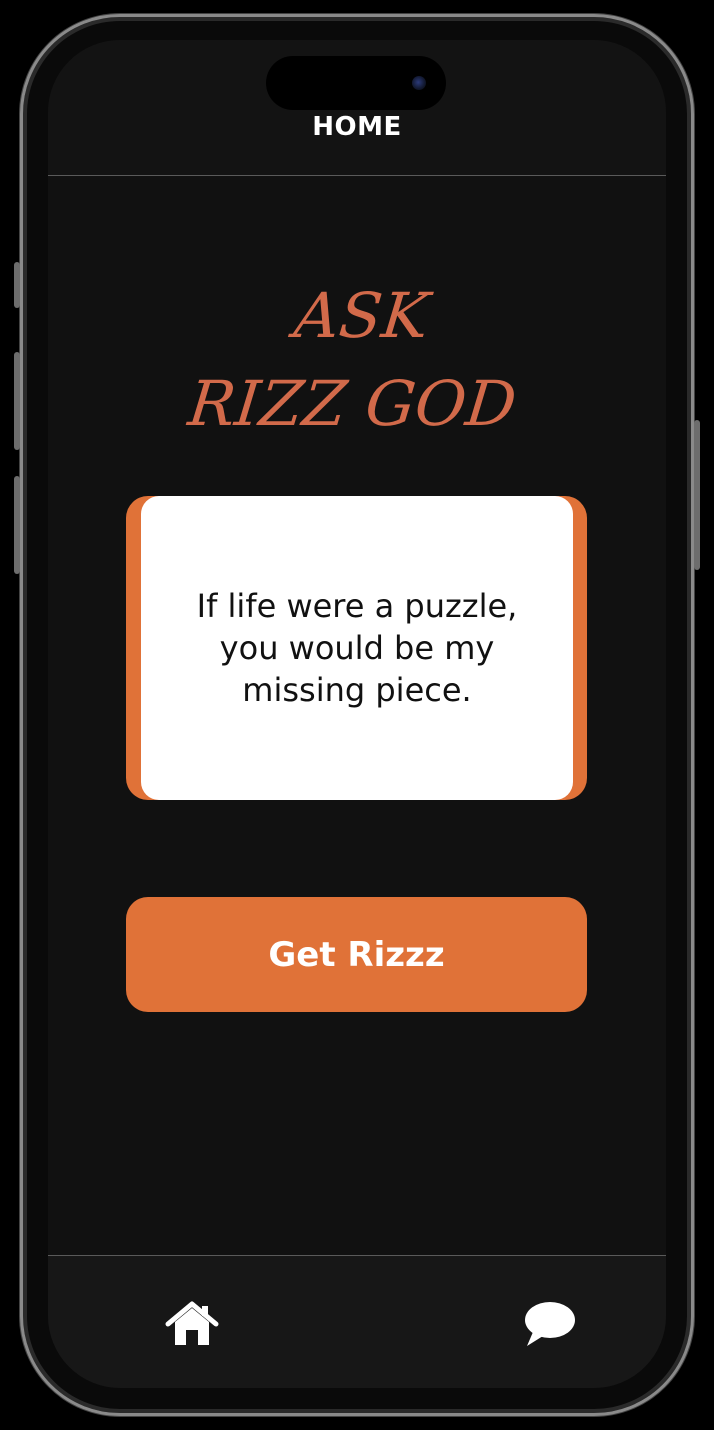  What do you see at coordinates (362, 315) in the screenshot?
I see `hero-title-line-1: ASK` at bounding box center [362, 315].